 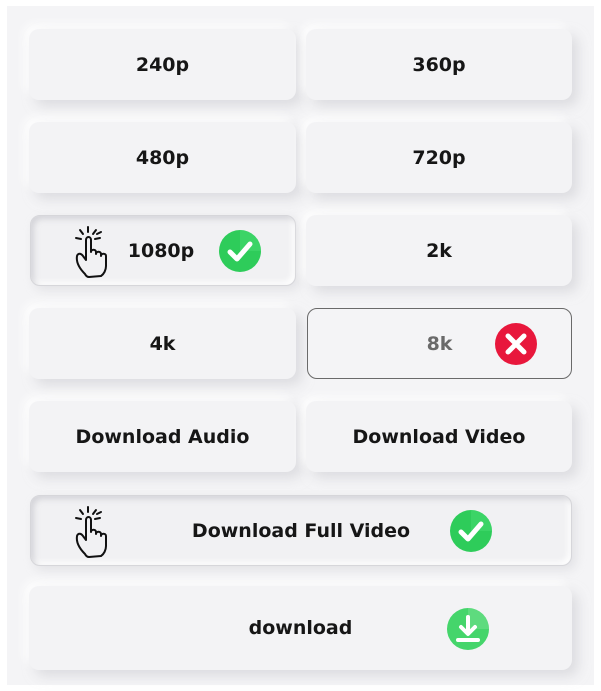 I want to click on quality-label: 1080p, so click(x=161, y=250).